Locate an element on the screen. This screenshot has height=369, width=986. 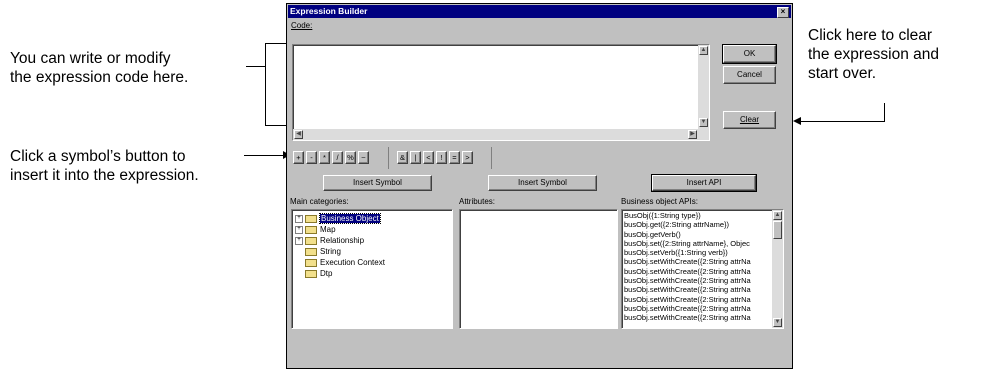
symbol-button-group-logic: & | < ! = > is located at coordinates (439, 158).